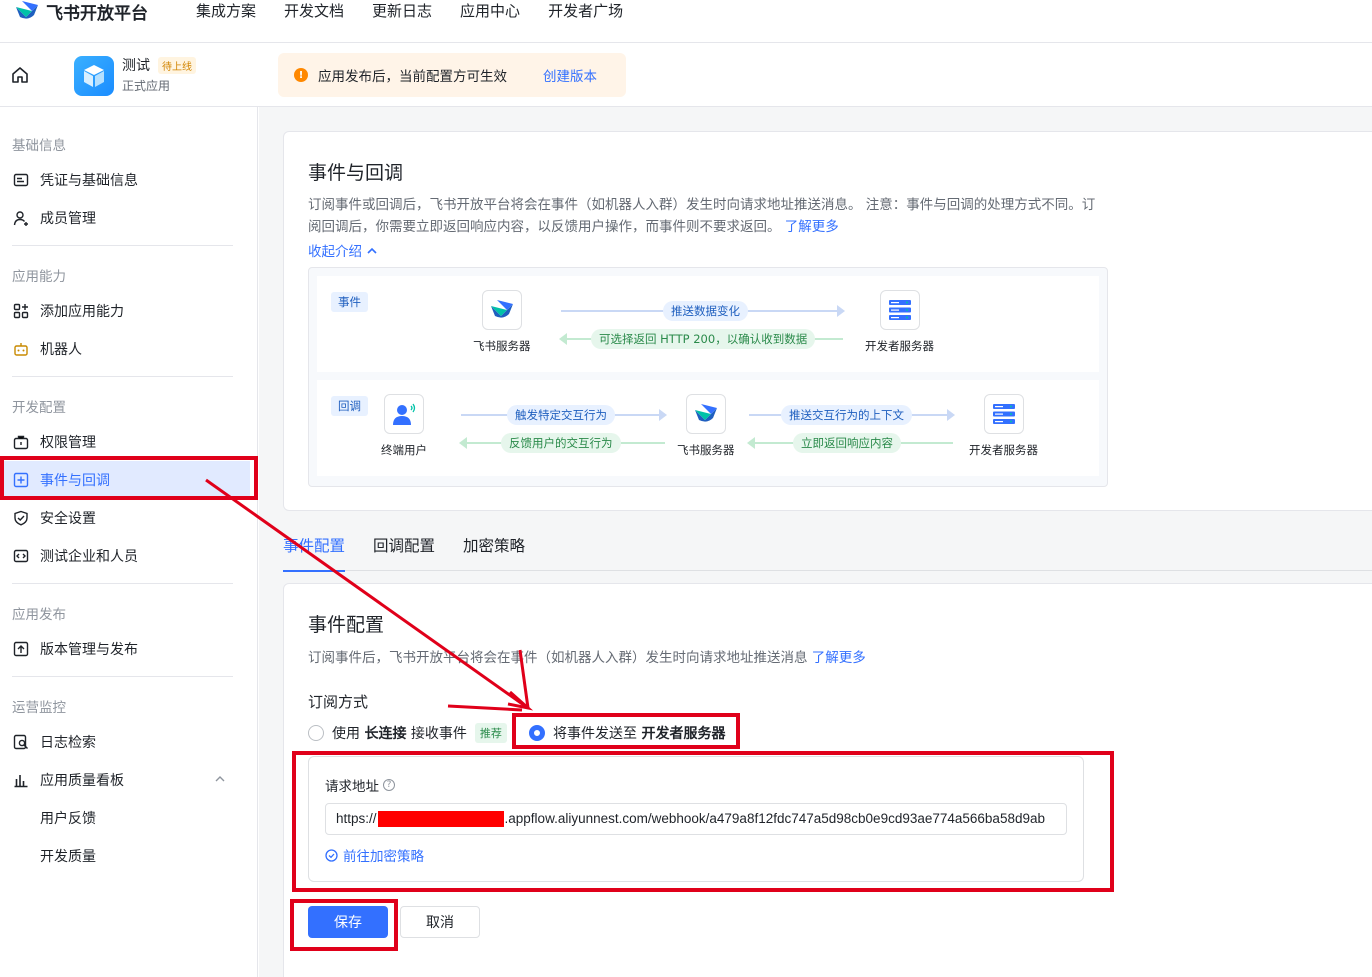  I want to click on sidebar-item-credentials: 凭证与基础信息, so click(125, 180).